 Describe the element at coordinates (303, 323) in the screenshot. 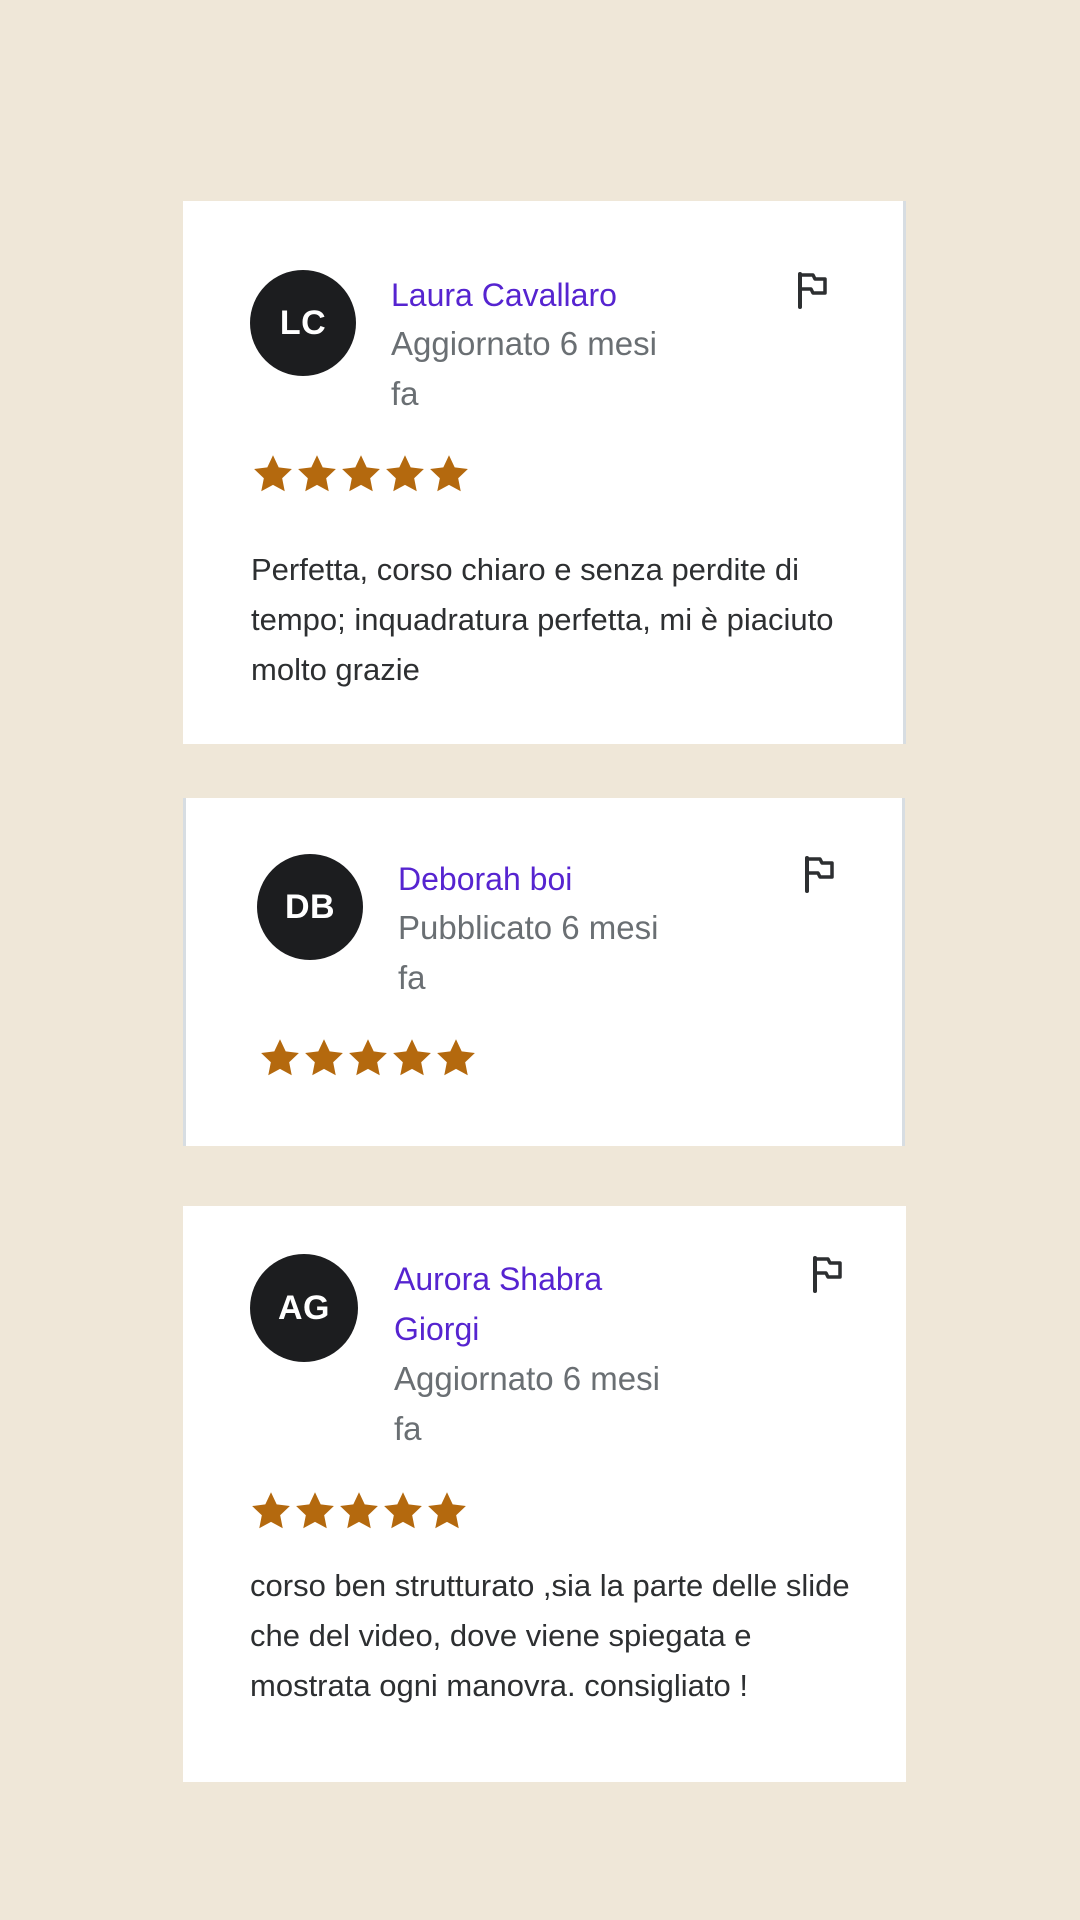

I see `avatar: LC` at that location.